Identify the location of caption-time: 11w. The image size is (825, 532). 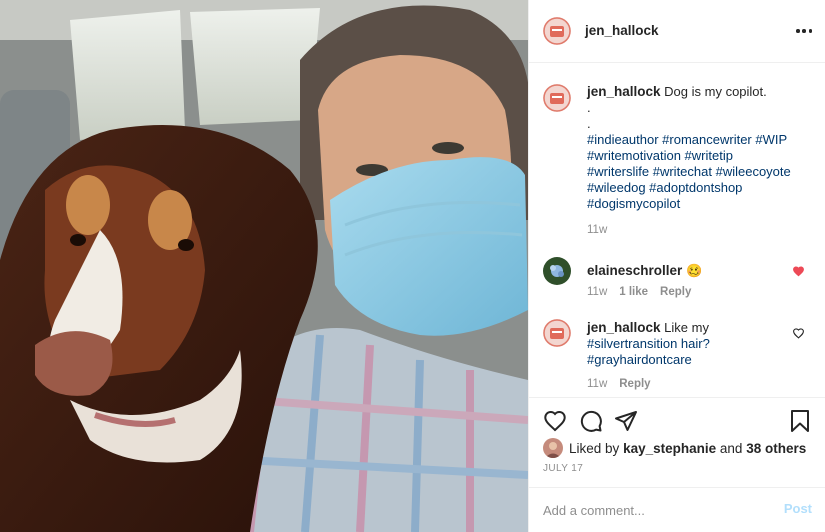
(597, 230).